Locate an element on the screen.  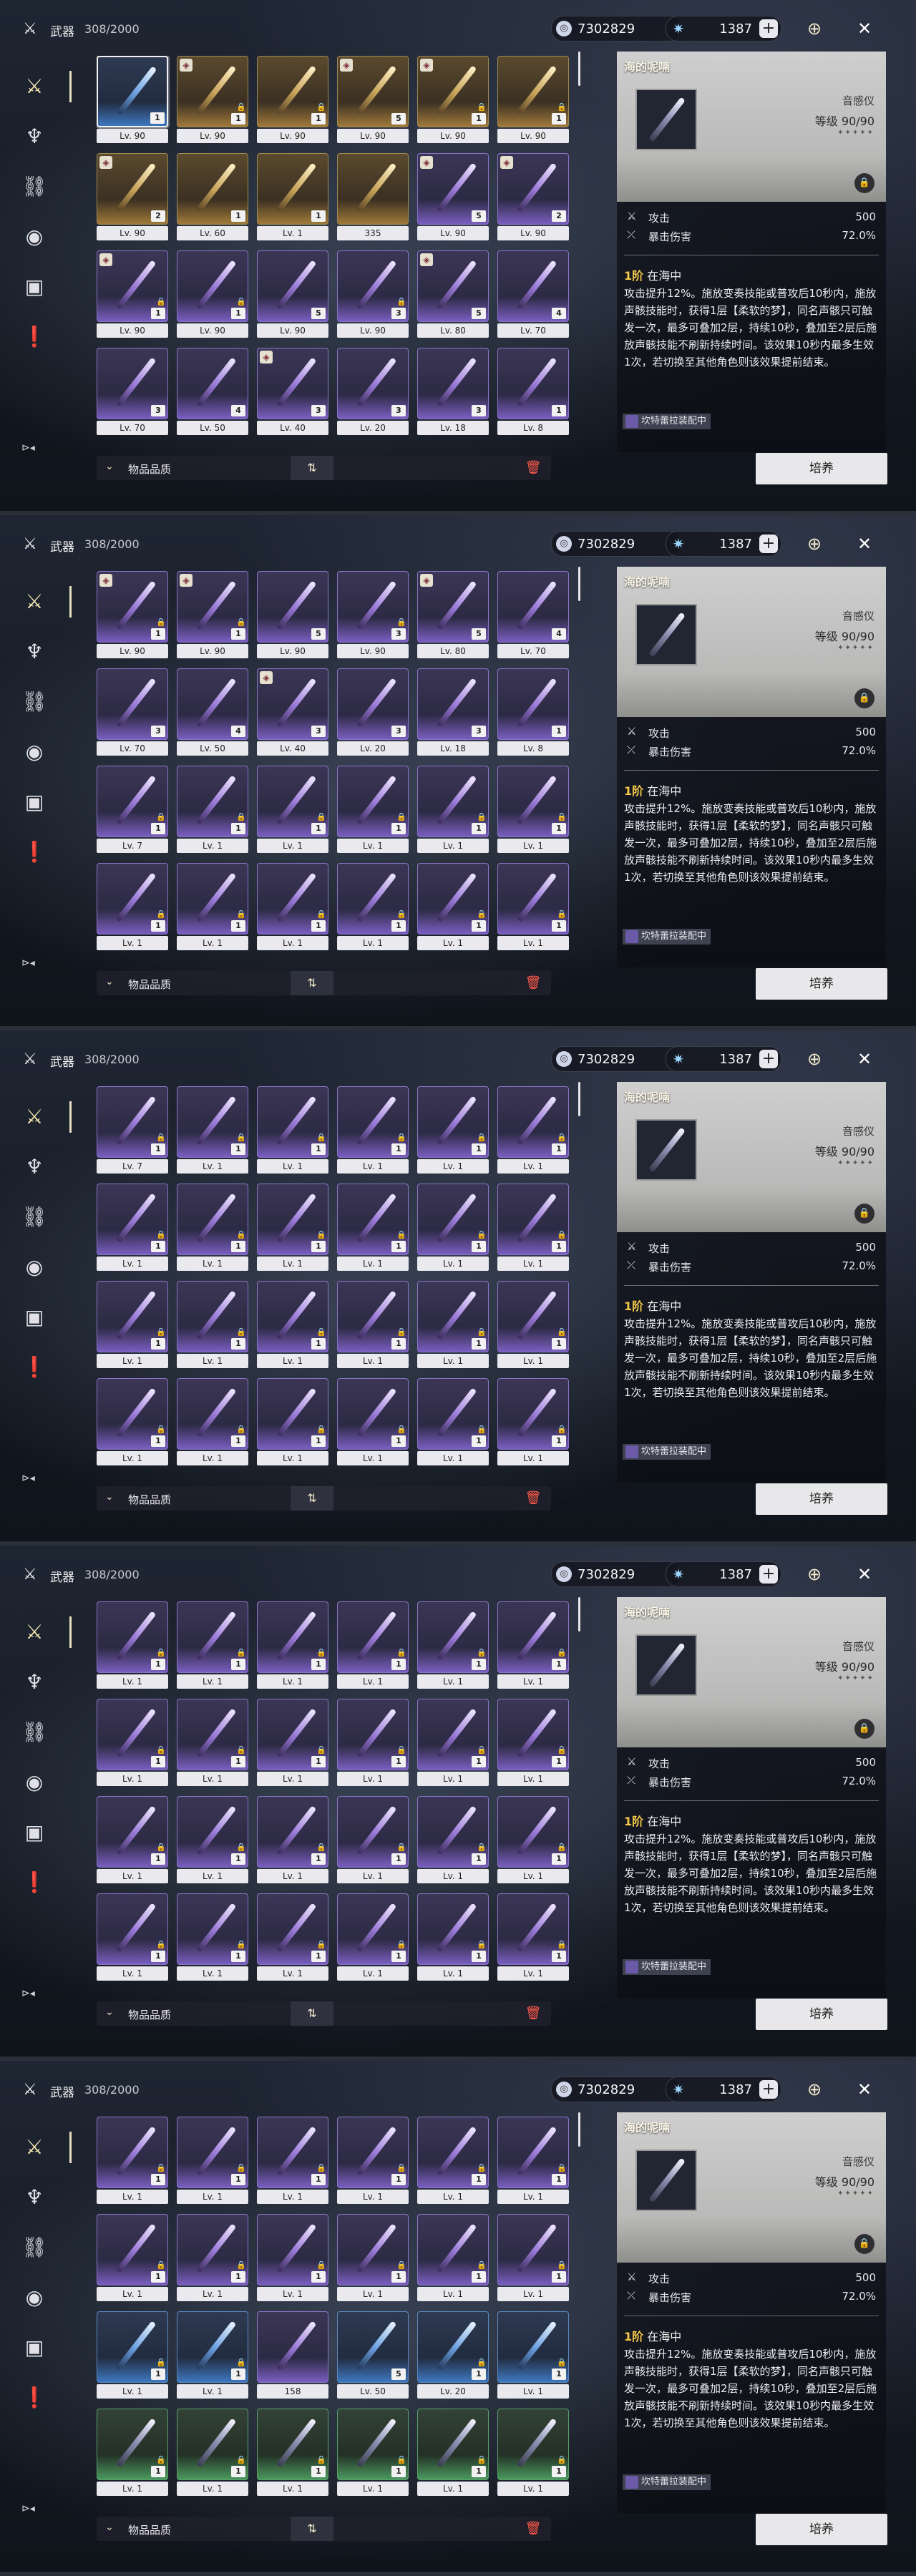
weapon-slot: 🔒 1 Lv. 90 is located at coordinates (212, 294).